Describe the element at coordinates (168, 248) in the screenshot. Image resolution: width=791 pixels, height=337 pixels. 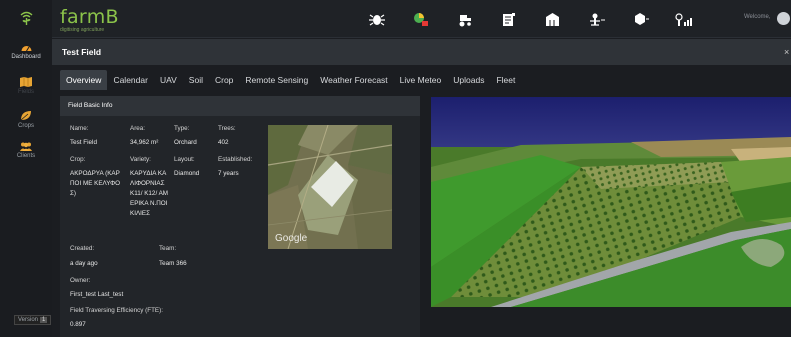
I see `team-label: Team:` at that location.